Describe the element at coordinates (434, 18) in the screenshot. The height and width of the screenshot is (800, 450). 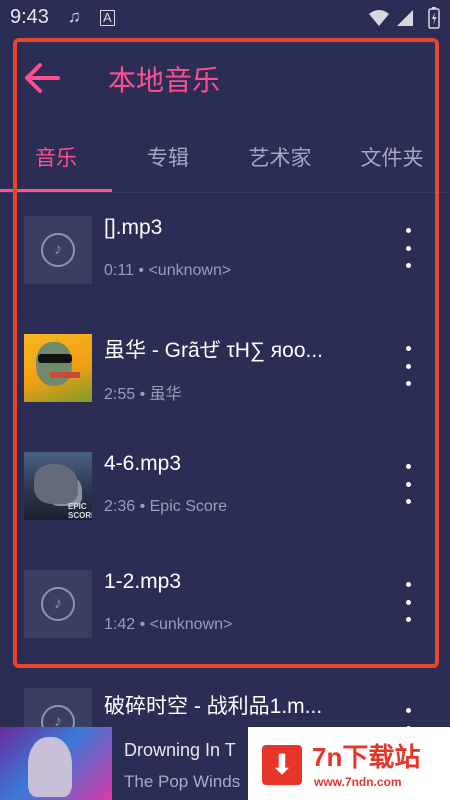
I see `battery-icon` at that location.